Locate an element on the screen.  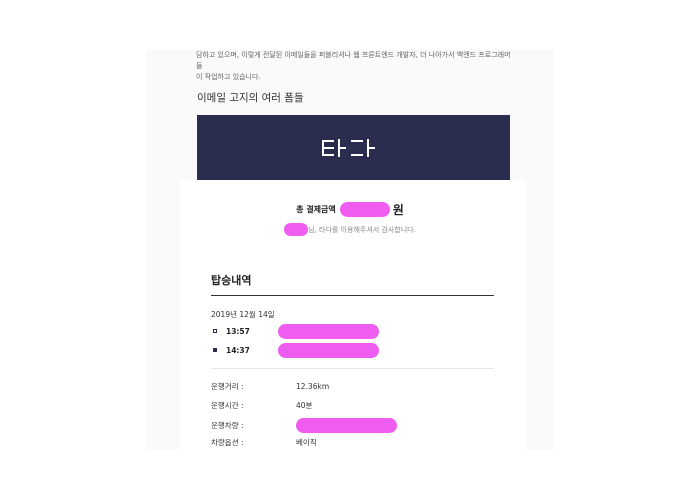
duration-value: 40분 is located at coordinates (304, 405).